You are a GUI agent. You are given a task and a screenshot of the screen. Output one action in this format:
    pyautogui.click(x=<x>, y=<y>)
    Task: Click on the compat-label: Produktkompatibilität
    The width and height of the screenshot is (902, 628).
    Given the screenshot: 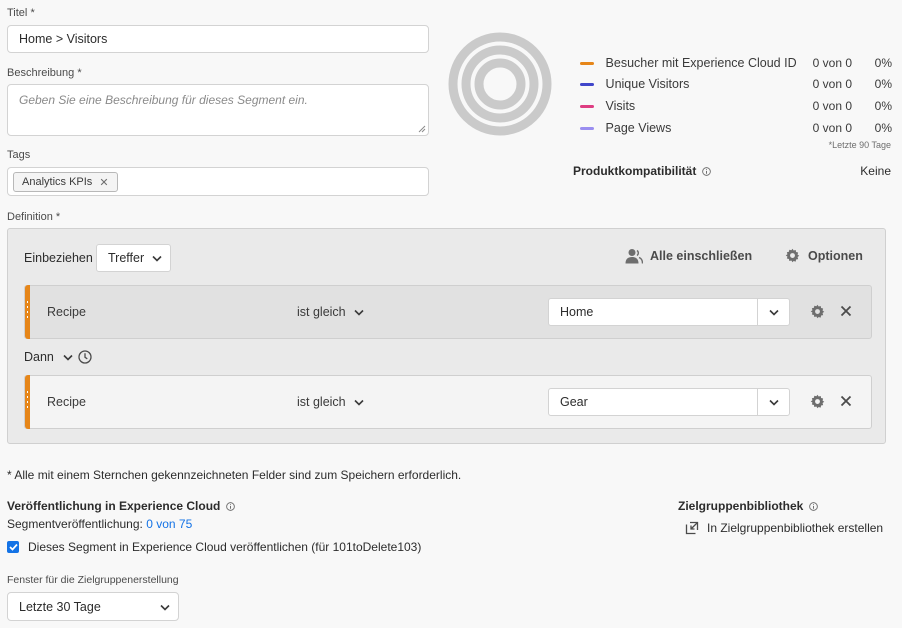 What is the action you would take?
    pyautogui.click(x=635, y=171)
    